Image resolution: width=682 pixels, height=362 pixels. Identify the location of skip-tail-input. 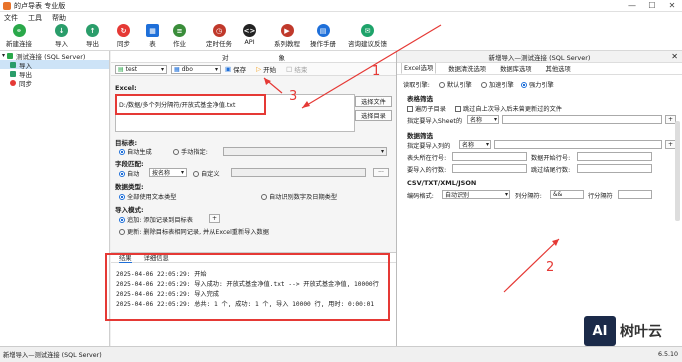
(614, 168).